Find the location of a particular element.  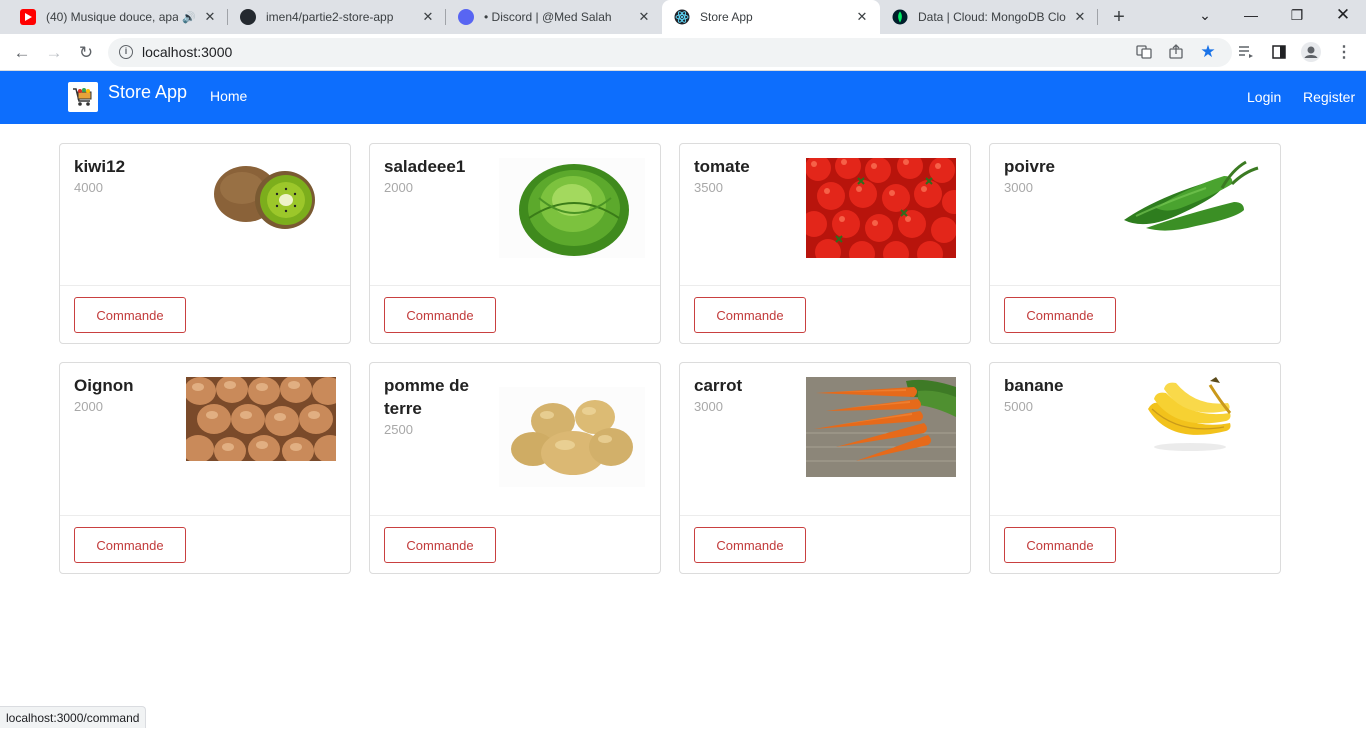

product-image-carrots is located at coordinates (881, 427).